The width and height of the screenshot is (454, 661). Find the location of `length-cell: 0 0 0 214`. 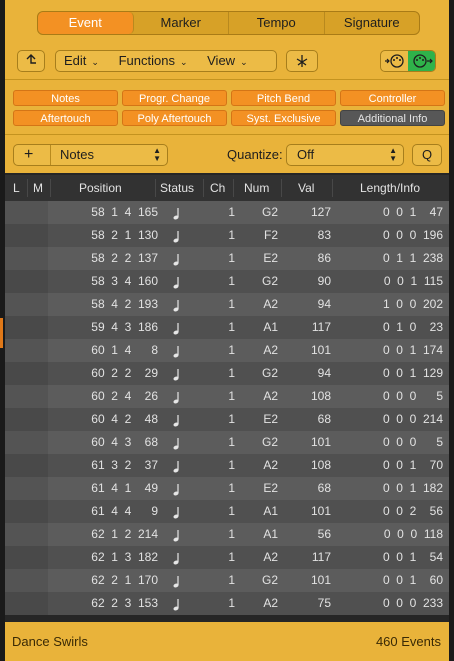

length-cell: 0 0 0 214 is located at coordinates (413, 419).